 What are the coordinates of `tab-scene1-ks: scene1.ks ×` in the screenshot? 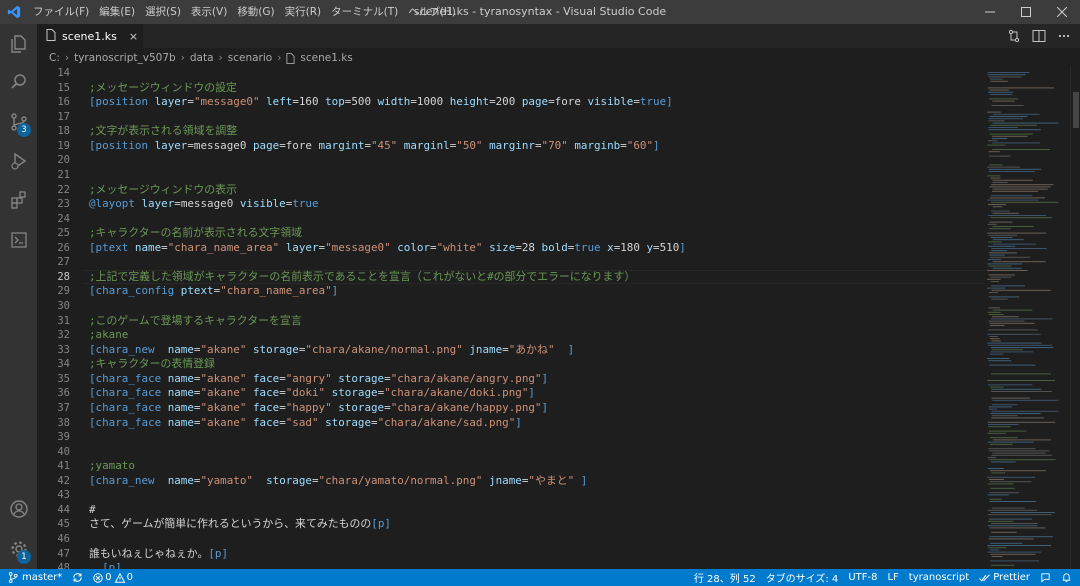 It's located at (90, 36).